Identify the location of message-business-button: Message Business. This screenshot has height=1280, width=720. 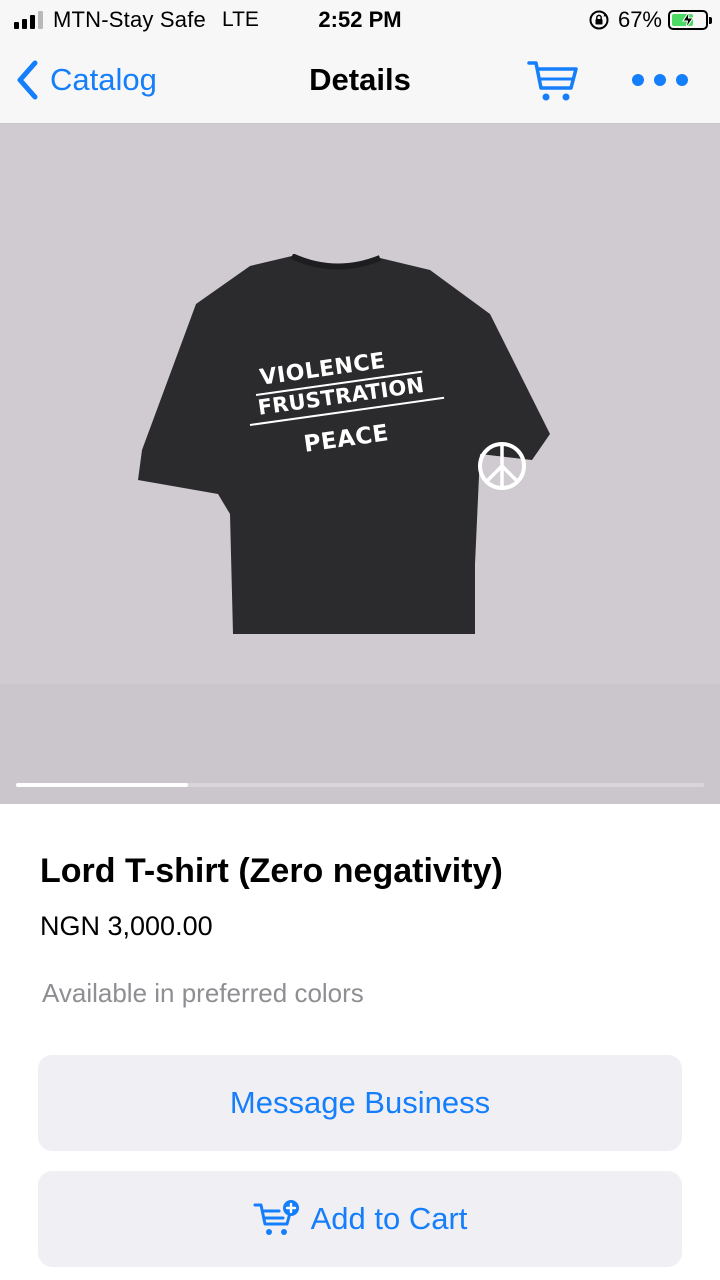
(360, 1103).